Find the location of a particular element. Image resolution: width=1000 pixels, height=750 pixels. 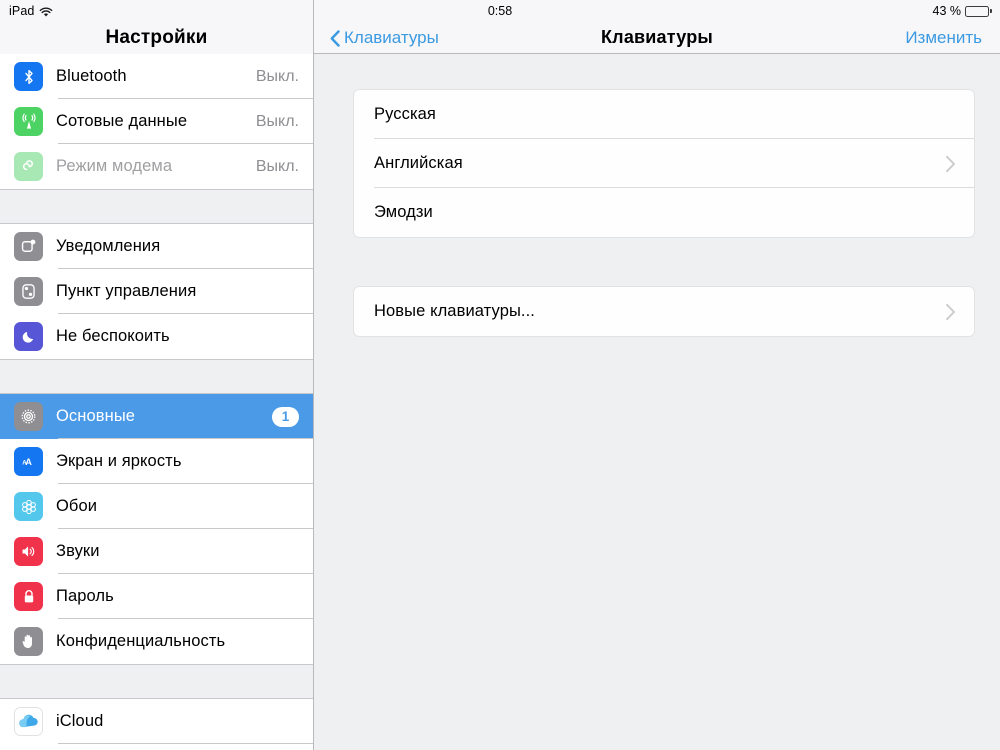

sidebar-item-label: Пароль is located at coordinates (85, 596).